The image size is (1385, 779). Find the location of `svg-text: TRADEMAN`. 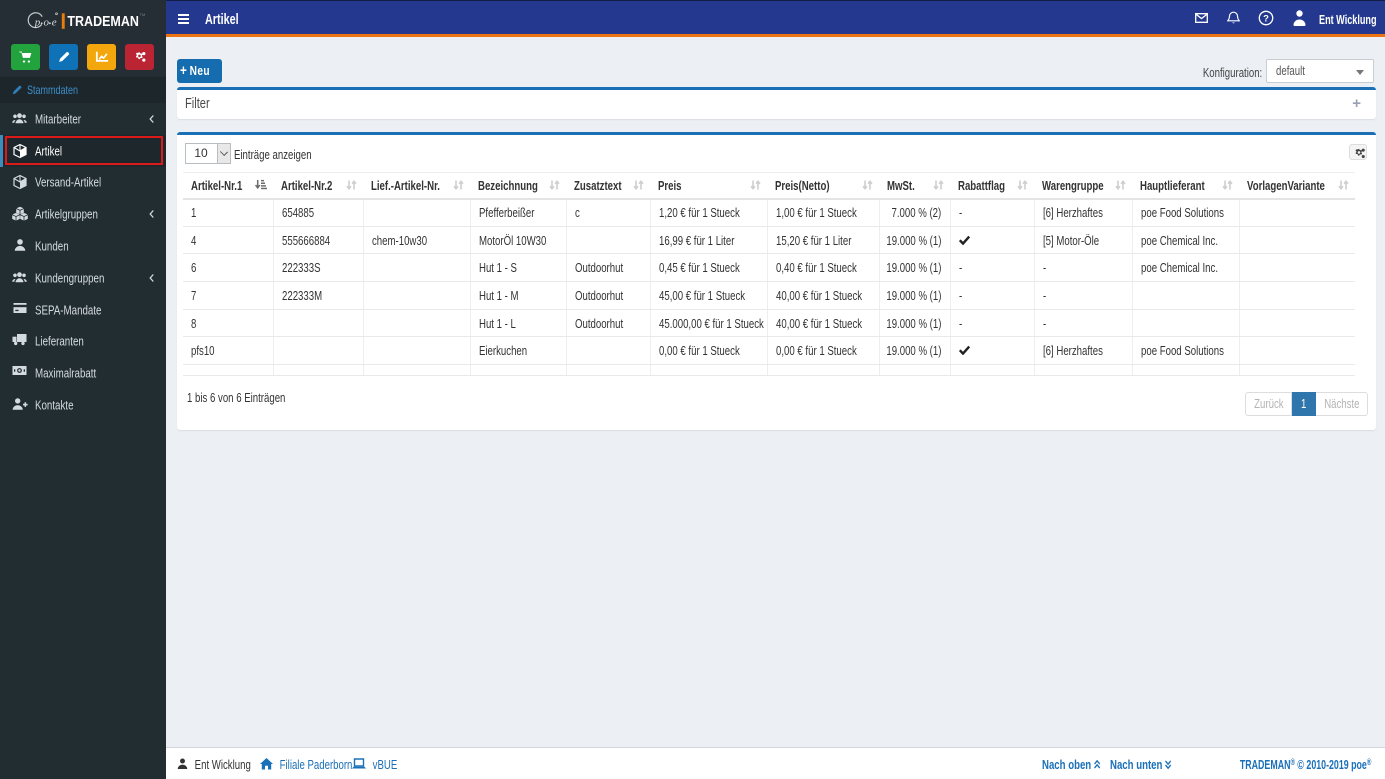

svg-text: TRADEMAN is located at coordinates (102, 22).